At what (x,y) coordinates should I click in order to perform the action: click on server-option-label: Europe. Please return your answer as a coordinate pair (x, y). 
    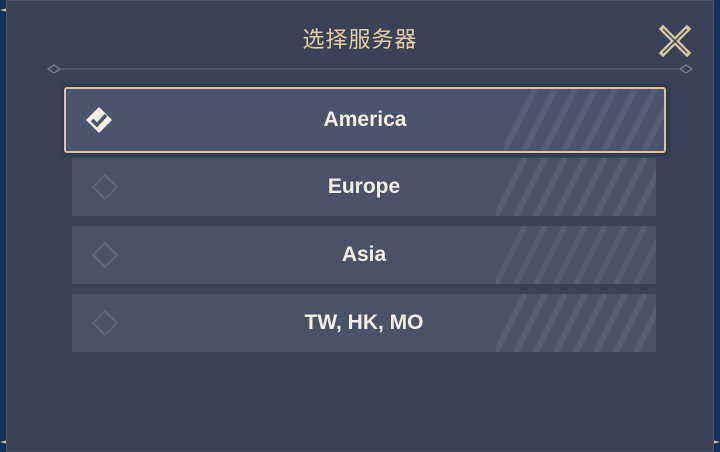
    Looking at the image, I should click on (364, 186).